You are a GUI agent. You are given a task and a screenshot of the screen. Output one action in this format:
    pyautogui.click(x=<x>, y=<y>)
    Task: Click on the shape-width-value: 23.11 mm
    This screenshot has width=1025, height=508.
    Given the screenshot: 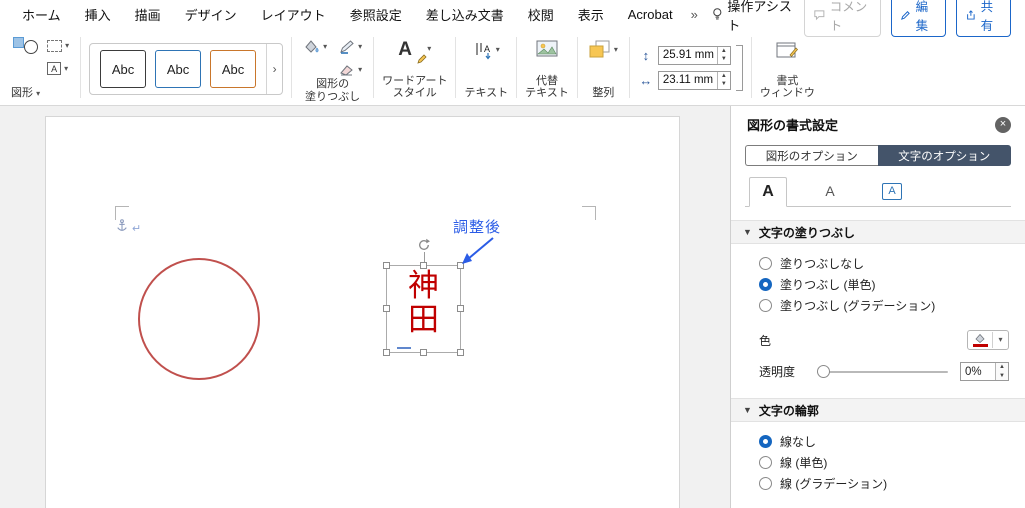 What is the action you would take?
    pyautogui.click(x=688, y=80)
    